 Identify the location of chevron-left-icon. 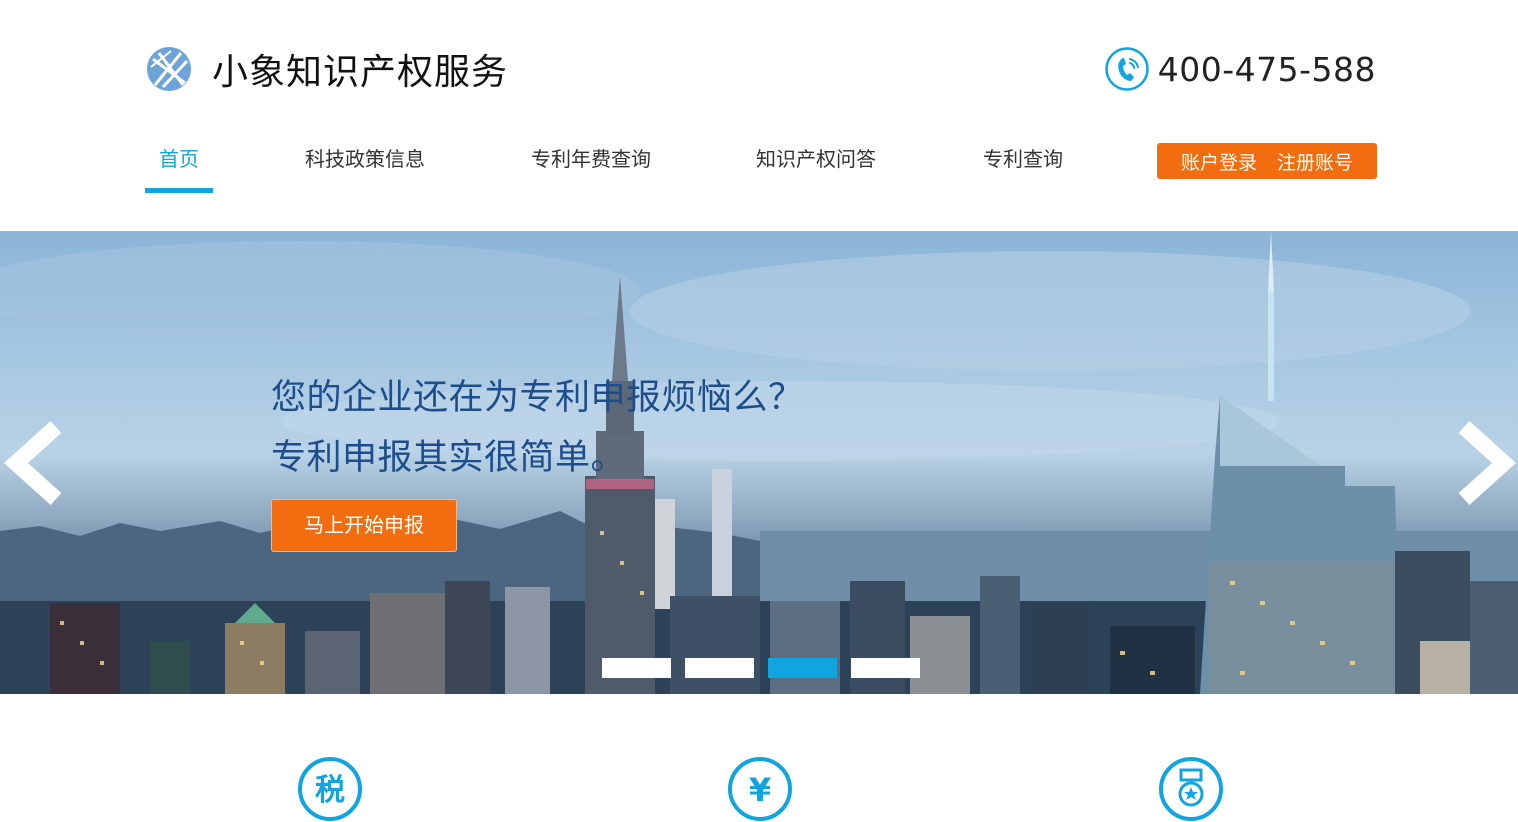
(35, 463).